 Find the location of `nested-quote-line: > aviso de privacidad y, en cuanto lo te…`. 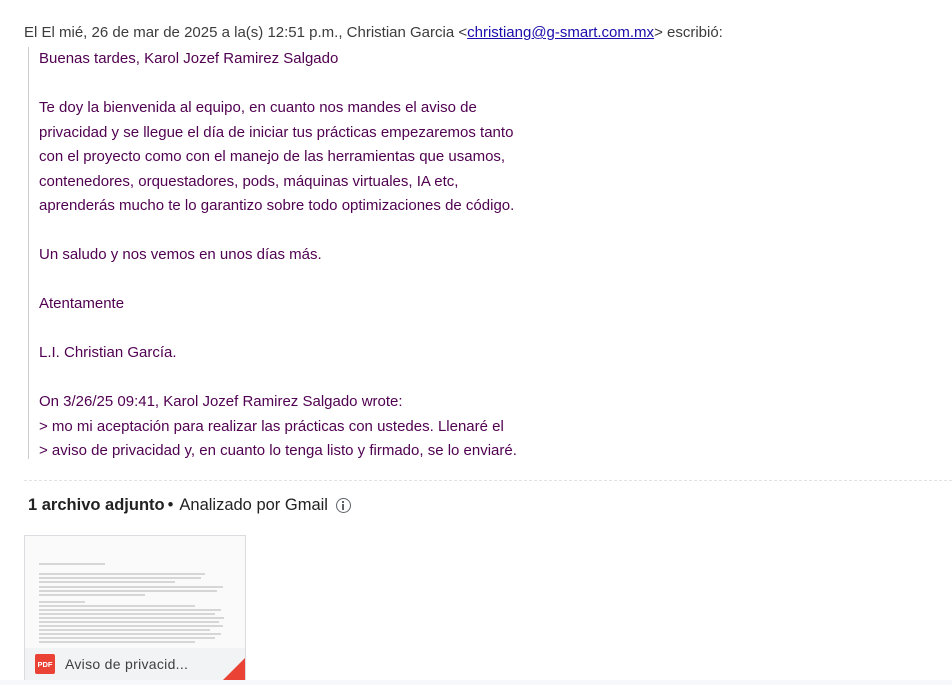

nested-quote-line: > aviso de privacidad y, en cuanto lo te… is located at coordinates (278, 450).